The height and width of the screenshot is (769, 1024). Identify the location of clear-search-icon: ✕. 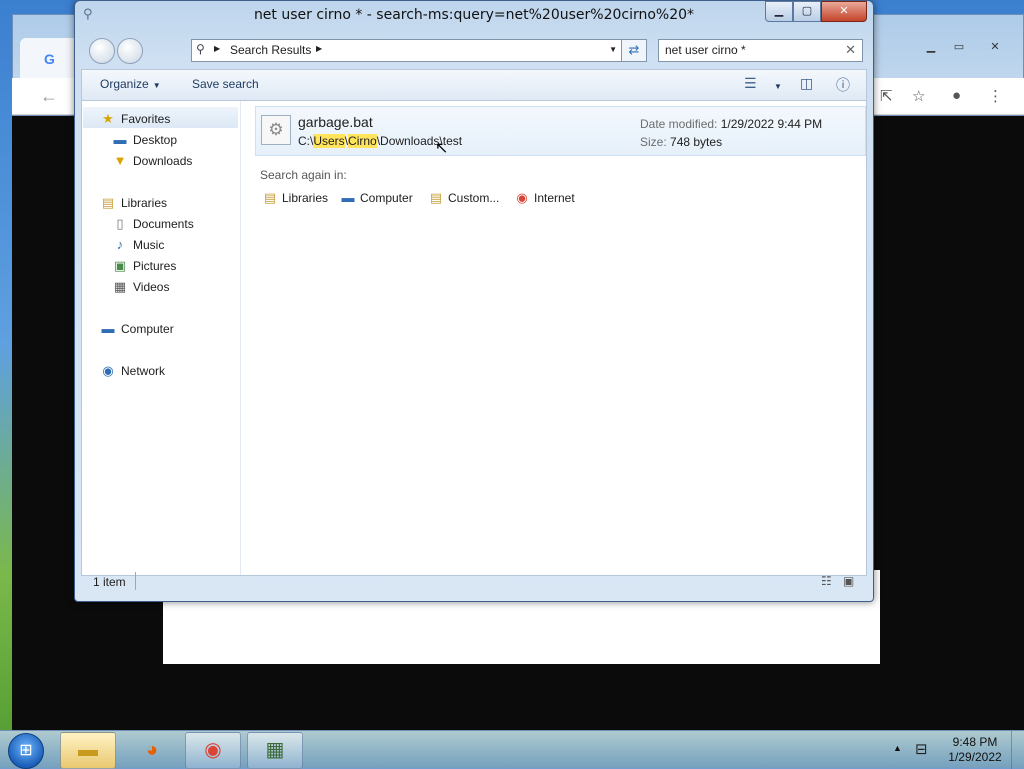
(850, 50).